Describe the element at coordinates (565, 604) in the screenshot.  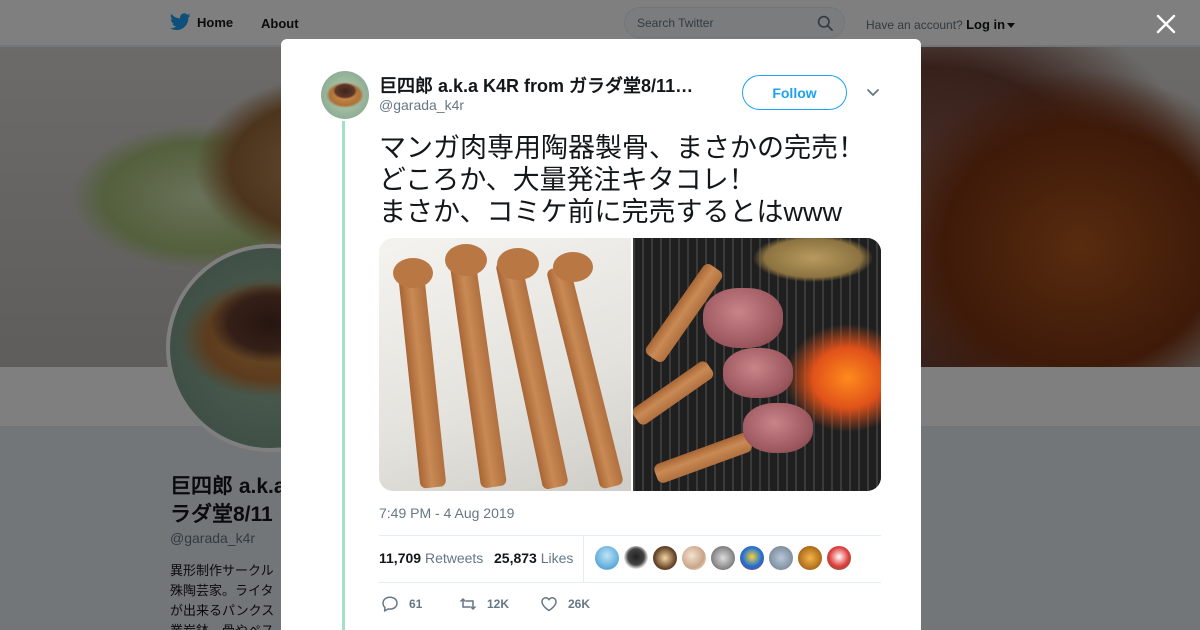
I see `like-button: 26K` at that location.